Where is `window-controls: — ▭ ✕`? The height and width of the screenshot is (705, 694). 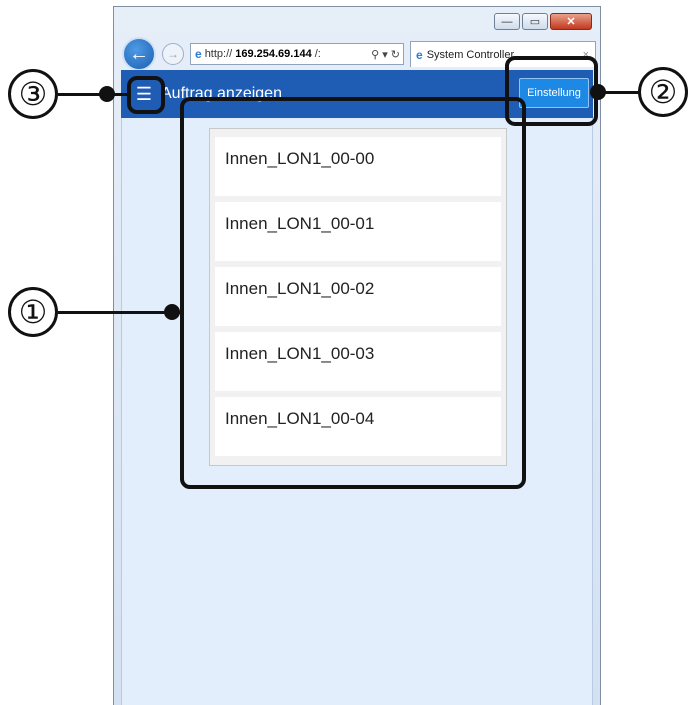 window-controls: — ▭ ✕ is located at coordinates (543, 21).